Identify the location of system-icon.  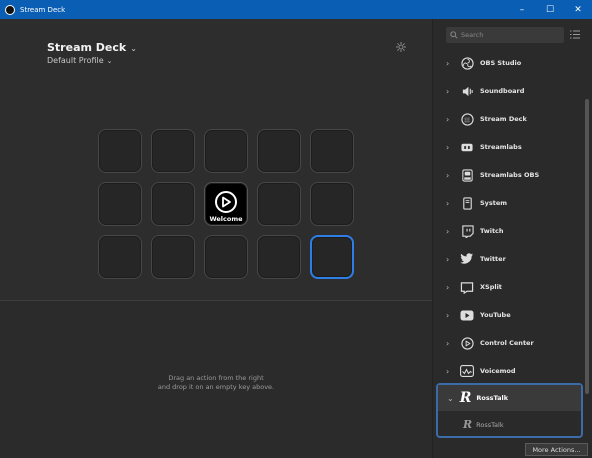
(467, 203).